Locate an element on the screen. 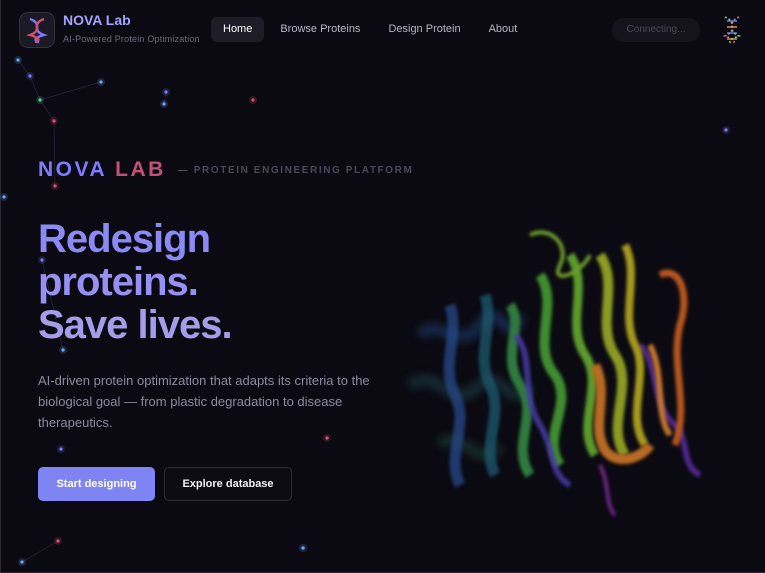 The image size is (765, 573). nav-home: Home is located at coordinates (238, 29).